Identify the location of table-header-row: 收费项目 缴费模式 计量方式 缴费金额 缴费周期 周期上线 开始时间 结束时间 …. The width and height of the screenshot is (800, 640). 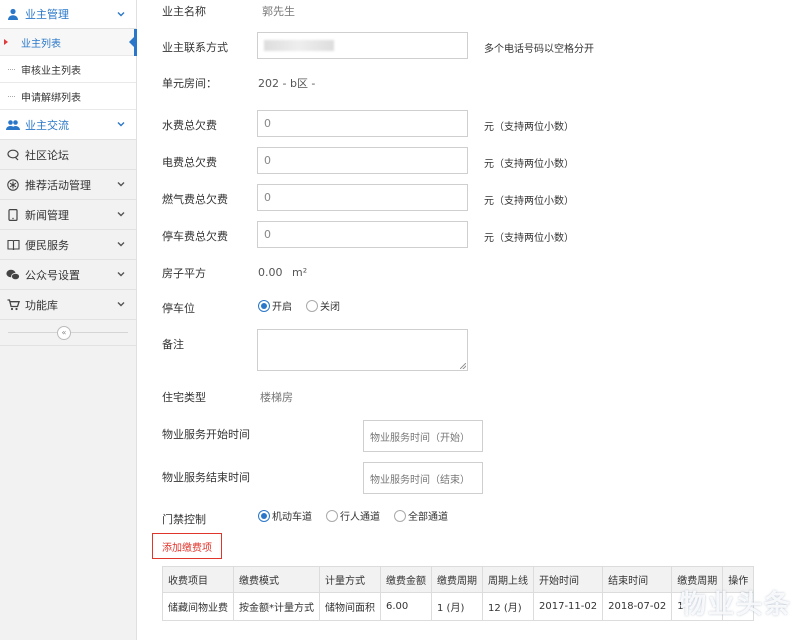
(458, 579).